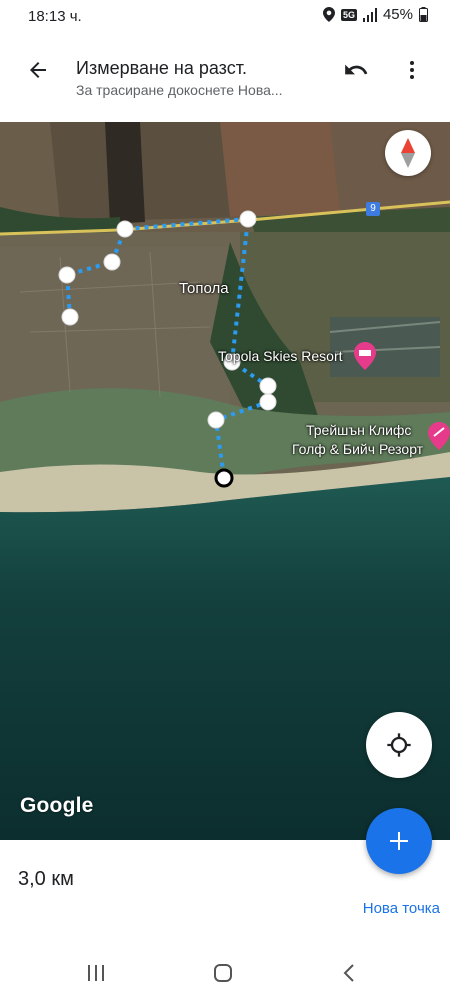 Image resolution: width=450 pixels, height=1000 pixels. What do you see at coordinates (224, 478) in the screenshot?
I see `route-end-point` at bounding box center [224, 478].